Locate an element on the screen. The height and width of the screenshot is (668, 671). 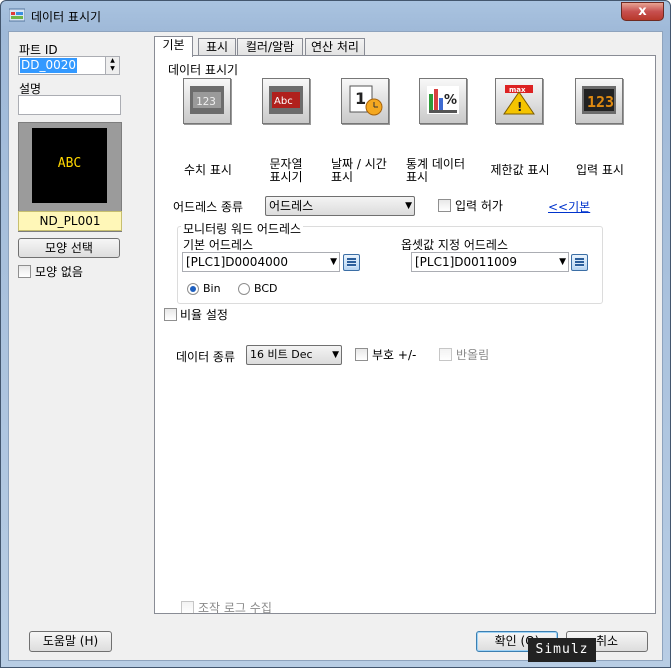
svg-text: 1 is located at coordinates (360, 98).